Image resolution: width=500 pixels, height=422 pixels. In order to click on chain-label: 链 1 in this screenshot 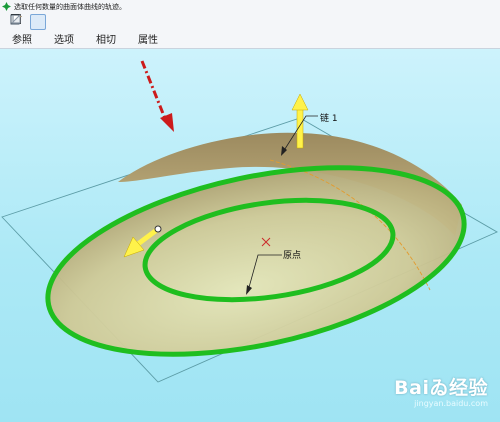, I will do `click(329, 118)`.